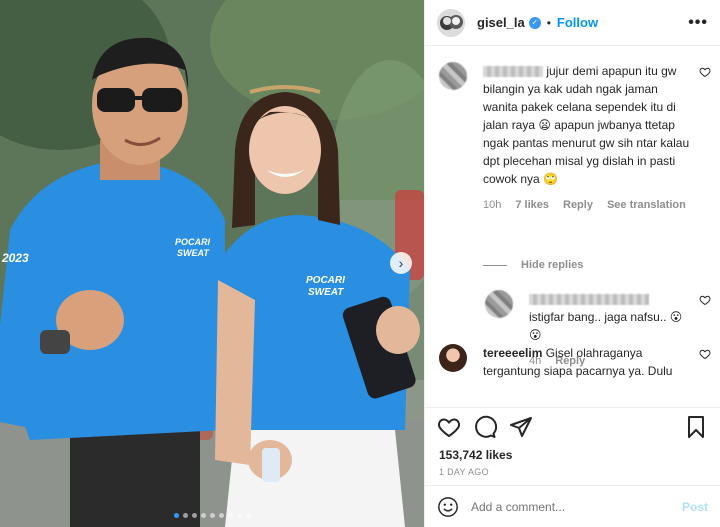  Describe the element at coordinates (513, 72) in the screenshot. I see `commenter-name-blurred` at that location.